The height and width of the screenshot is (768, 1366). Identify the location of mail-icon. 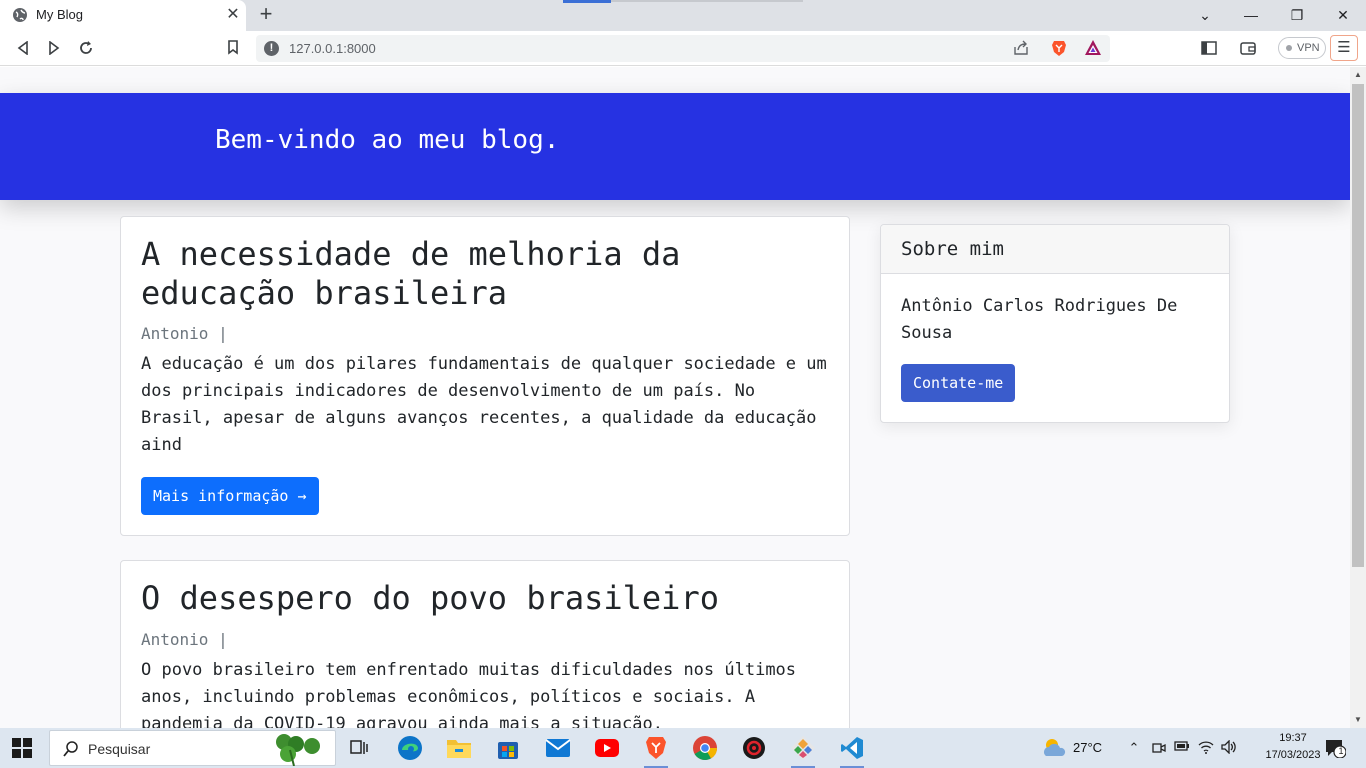
(558, 748).